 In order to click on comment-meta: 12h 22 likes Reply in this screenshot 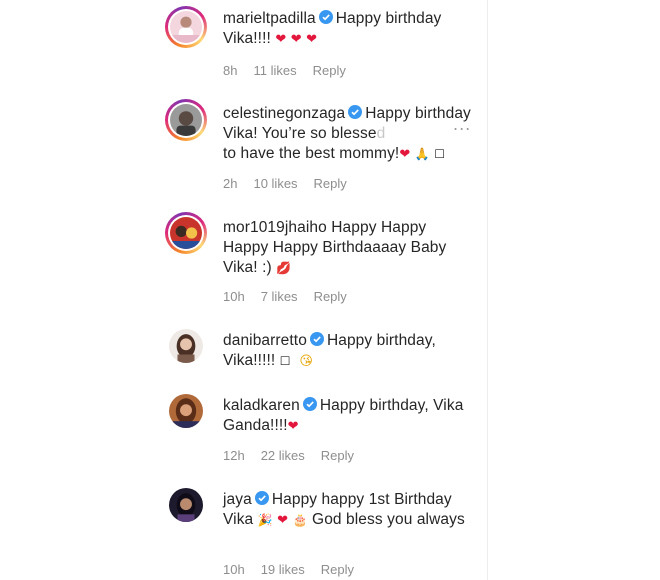, I will do `click(296, 455)`.